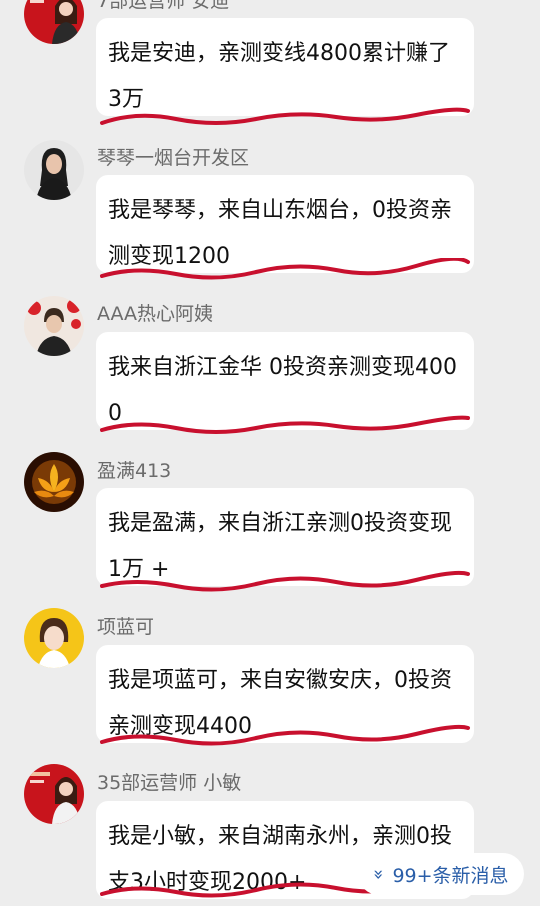 The image size is (540, 906). I want to click on message-bubble: 我来自浙江金华 0投资亲测变现4000, so click(285, 381).